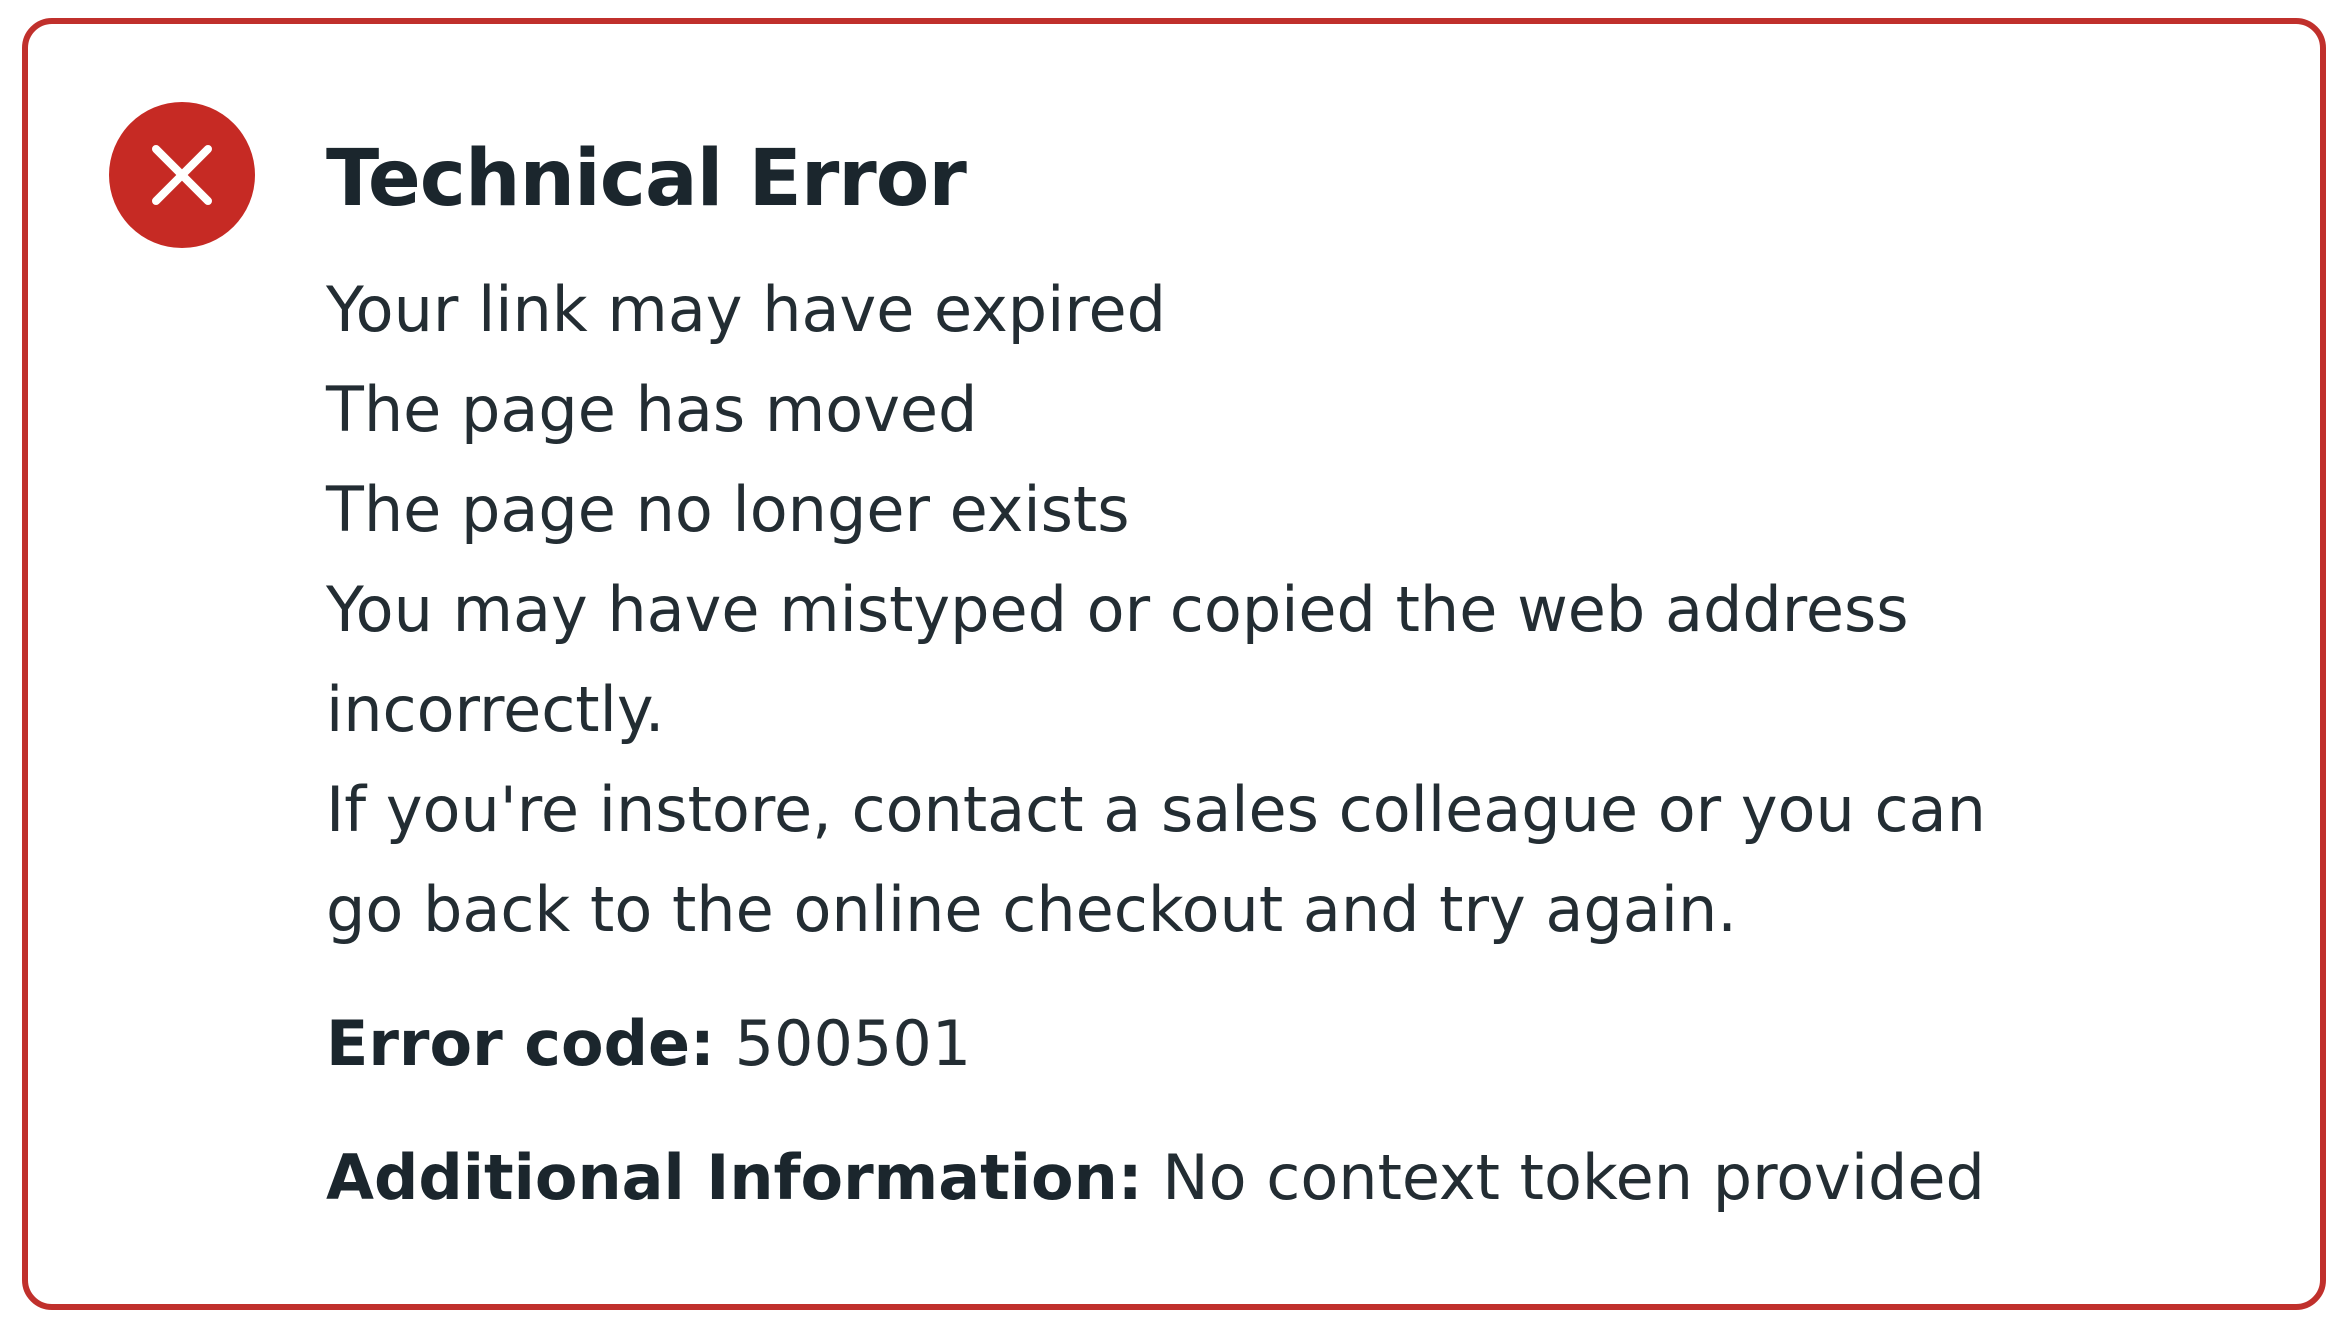 The image size is (2352, 1331). What do you see at coordinates (646, 179) in the screenshot?
I see `alert-title: Technical Error` at bounding box center [646, 179].